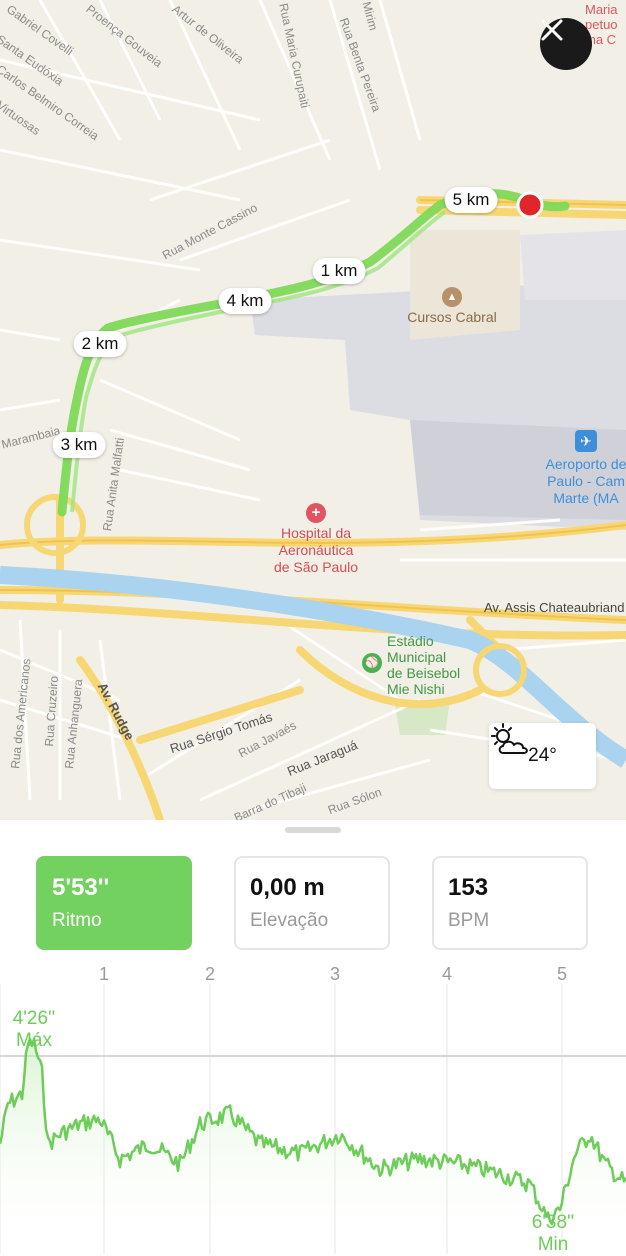  Describe the element at coordinates (313, 830) in the screenshot. I see `drag-handle` at that location.